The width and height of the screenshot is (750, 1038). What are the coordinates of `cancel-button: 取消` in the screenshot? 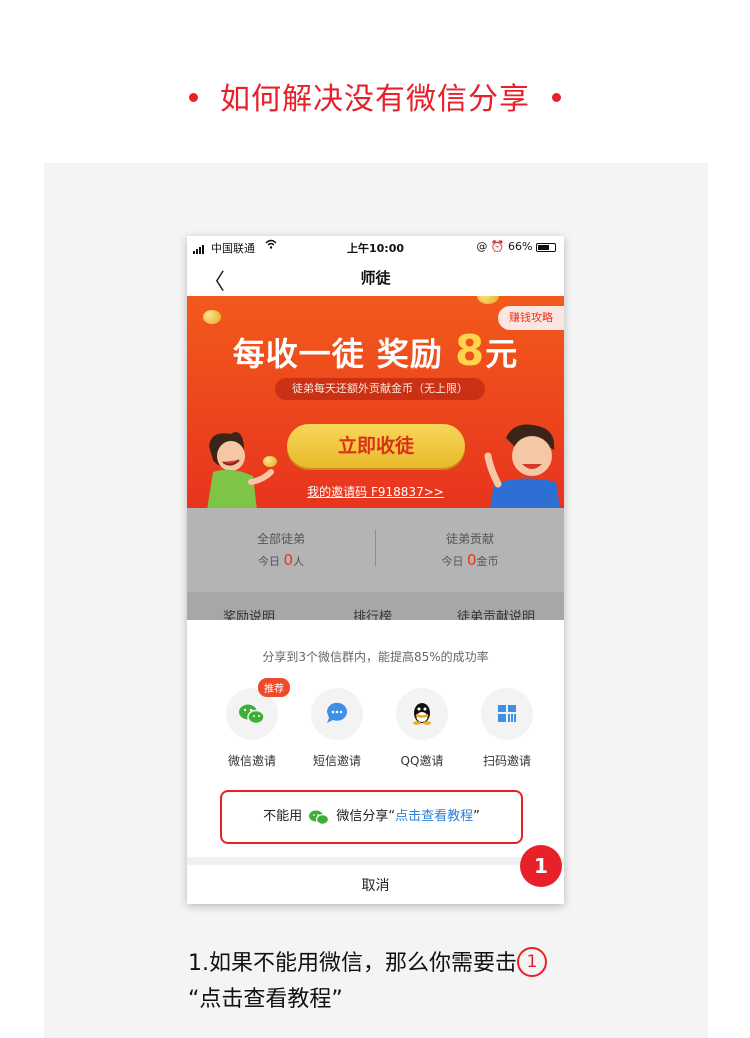 It's located at (375, 885).